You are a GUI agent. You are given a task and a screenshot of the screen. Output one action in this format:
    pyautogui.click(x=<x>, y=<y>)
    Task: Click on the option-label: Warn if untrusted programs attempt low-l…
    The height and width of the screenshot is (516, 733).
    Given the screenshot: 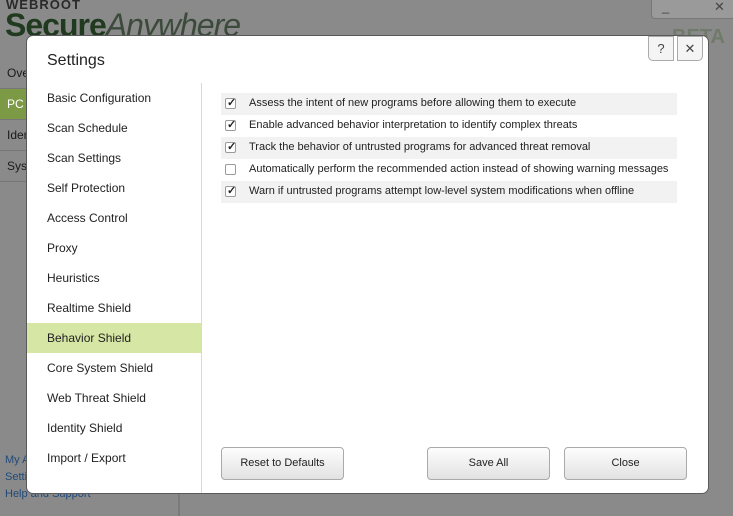 What is the action you would take?
    pyautogui.click(x=442, y=191)
    